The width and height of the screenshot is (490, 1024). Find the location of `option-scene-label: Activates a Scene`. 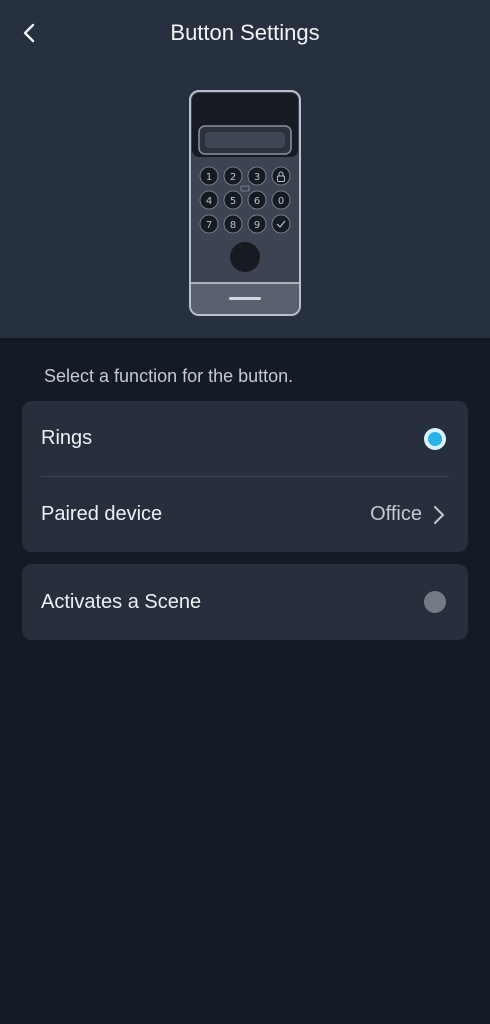

option-scene-label: Activates a Scene is located at coordinates (121, 601).